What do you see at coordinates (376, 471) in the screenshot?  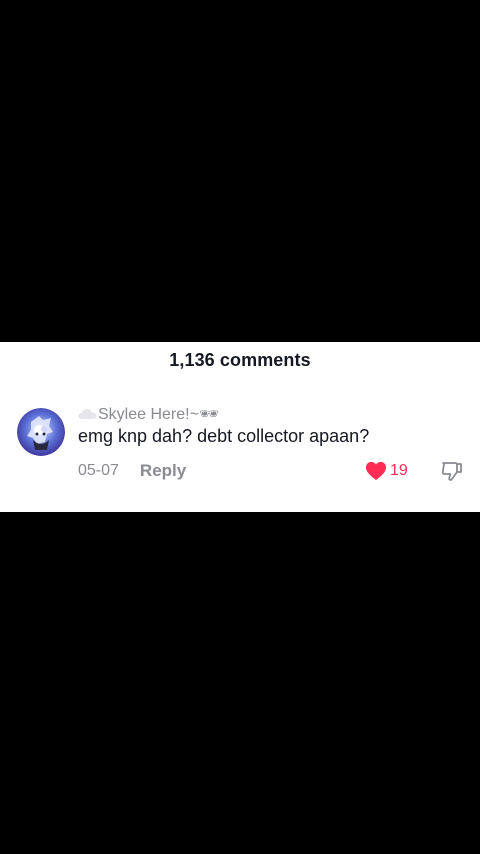 I see `heart-icon` at bounding box center [376, 471].